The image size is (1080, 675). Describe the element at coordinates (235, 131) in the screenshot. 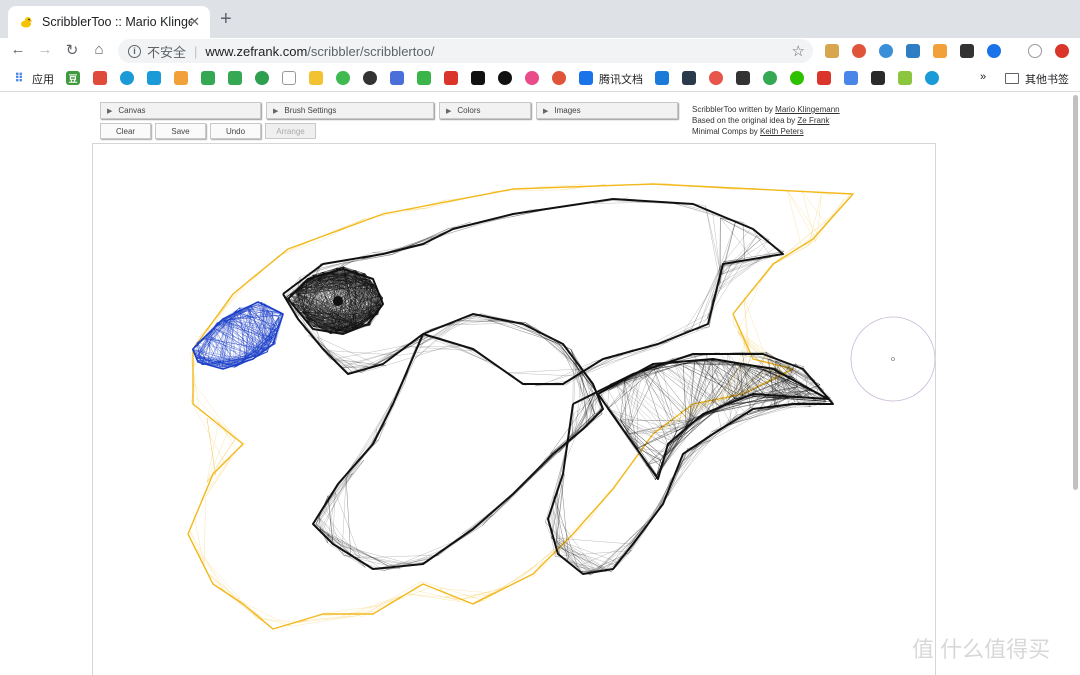

I see `undo-button: Undo` at that location.